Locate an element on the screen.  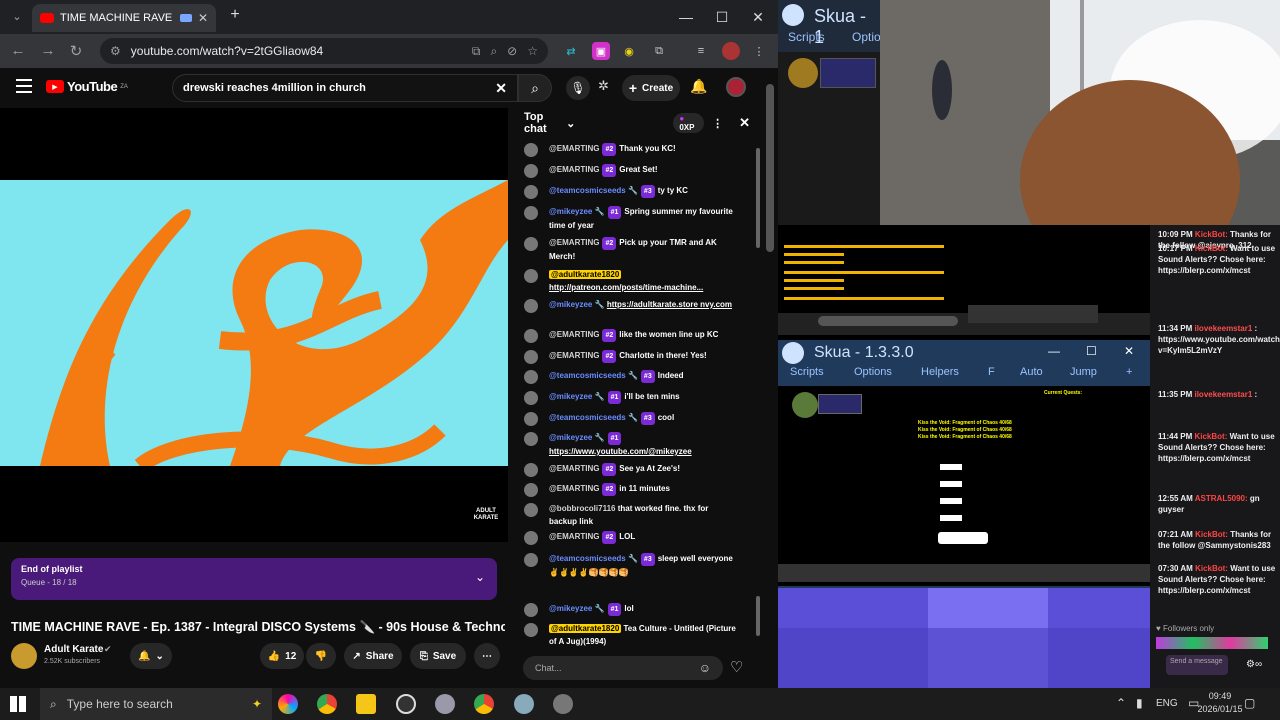
back-icon: ← is located at coordinates (18, 51).